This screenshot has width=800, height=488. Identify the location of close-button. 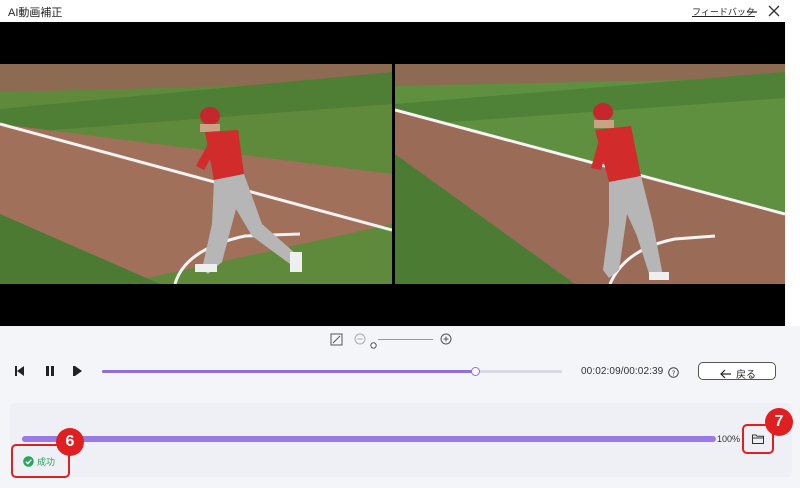
(774, 11).